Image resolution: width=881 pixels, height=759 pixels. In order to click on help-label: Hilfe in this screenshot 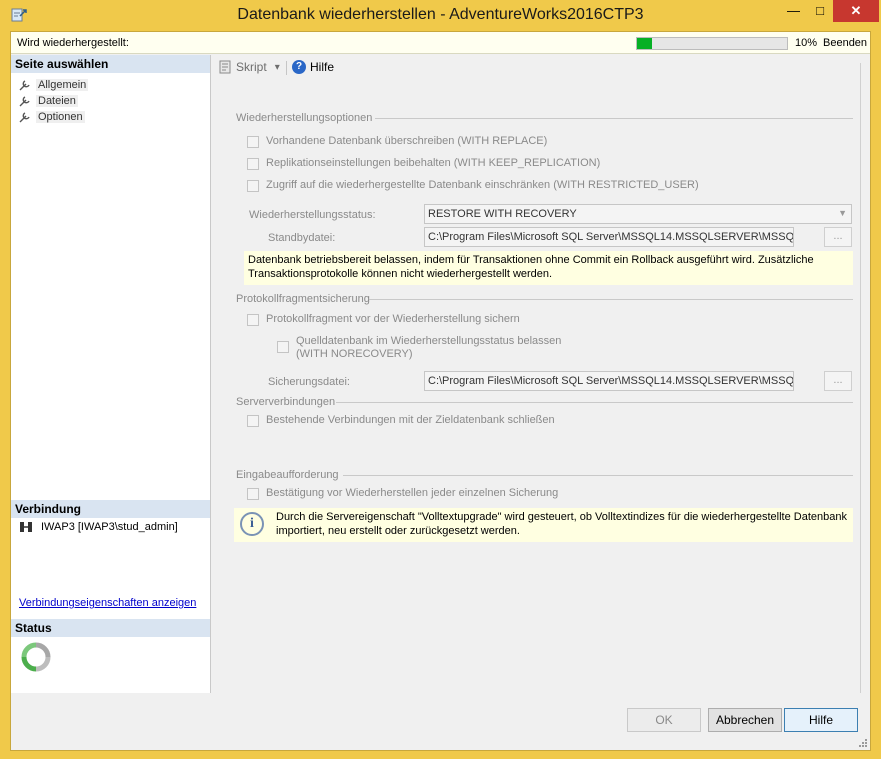, I will do `click(322, 67)`.